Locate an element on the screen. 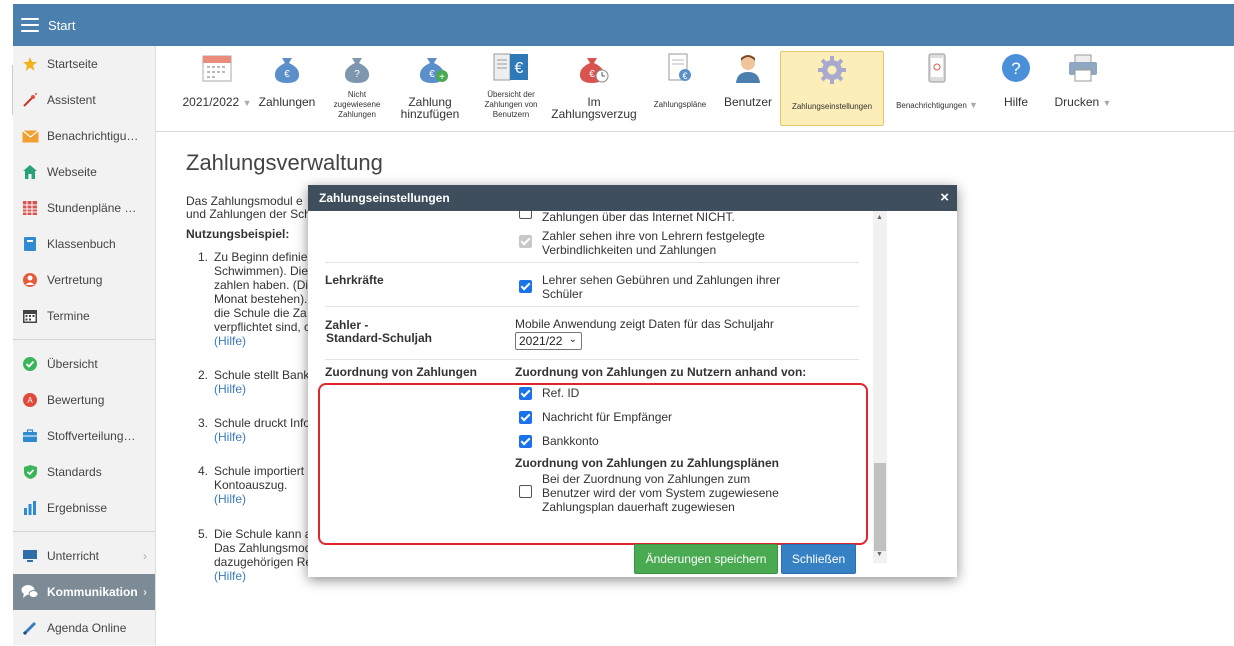 The height and width of the screenshot is (646, 1234). toolbar-zahlungen: € Zahlungen is located at coordinates (287, 88).